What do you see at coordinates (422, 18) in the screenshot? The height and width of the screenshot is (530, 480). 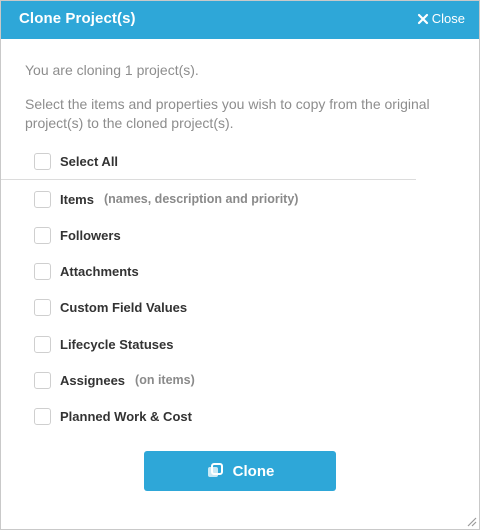 I see `close-icon` at bounding box center [422, 18].